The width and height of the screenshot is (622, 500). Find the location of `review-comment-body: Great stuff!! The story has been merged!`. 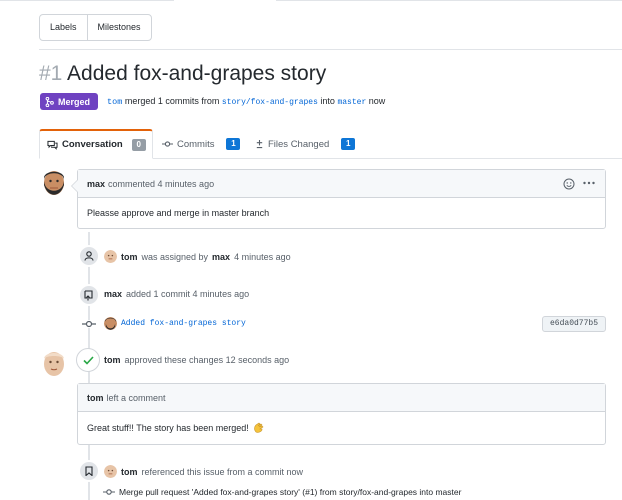

review-comment-body: Great stuff!! The story has been merged! is located at coordinates (341, 428).